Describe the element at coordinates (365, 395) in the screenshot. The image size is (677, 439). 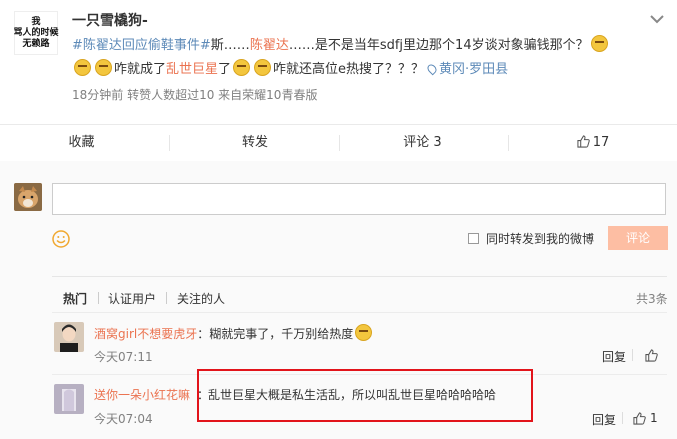
I see `highlight-annotation-box` at that location.